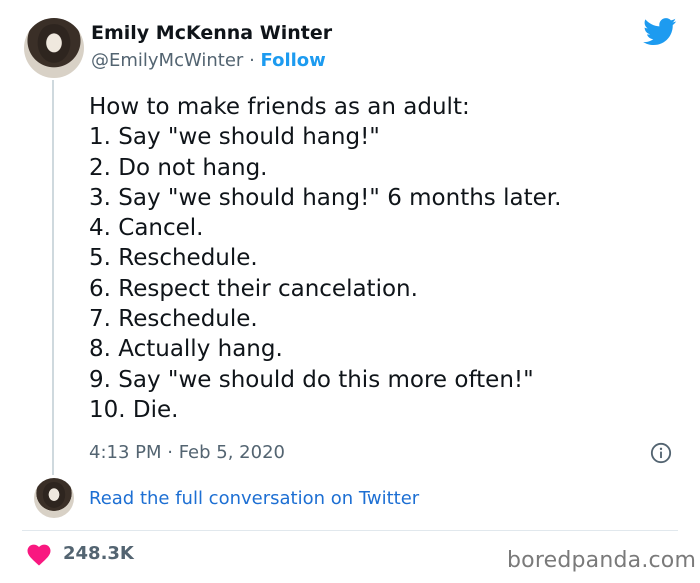 The image size is (700, 583). I want to click on tweet-line: 2. Do not hang., so click(178, 167).